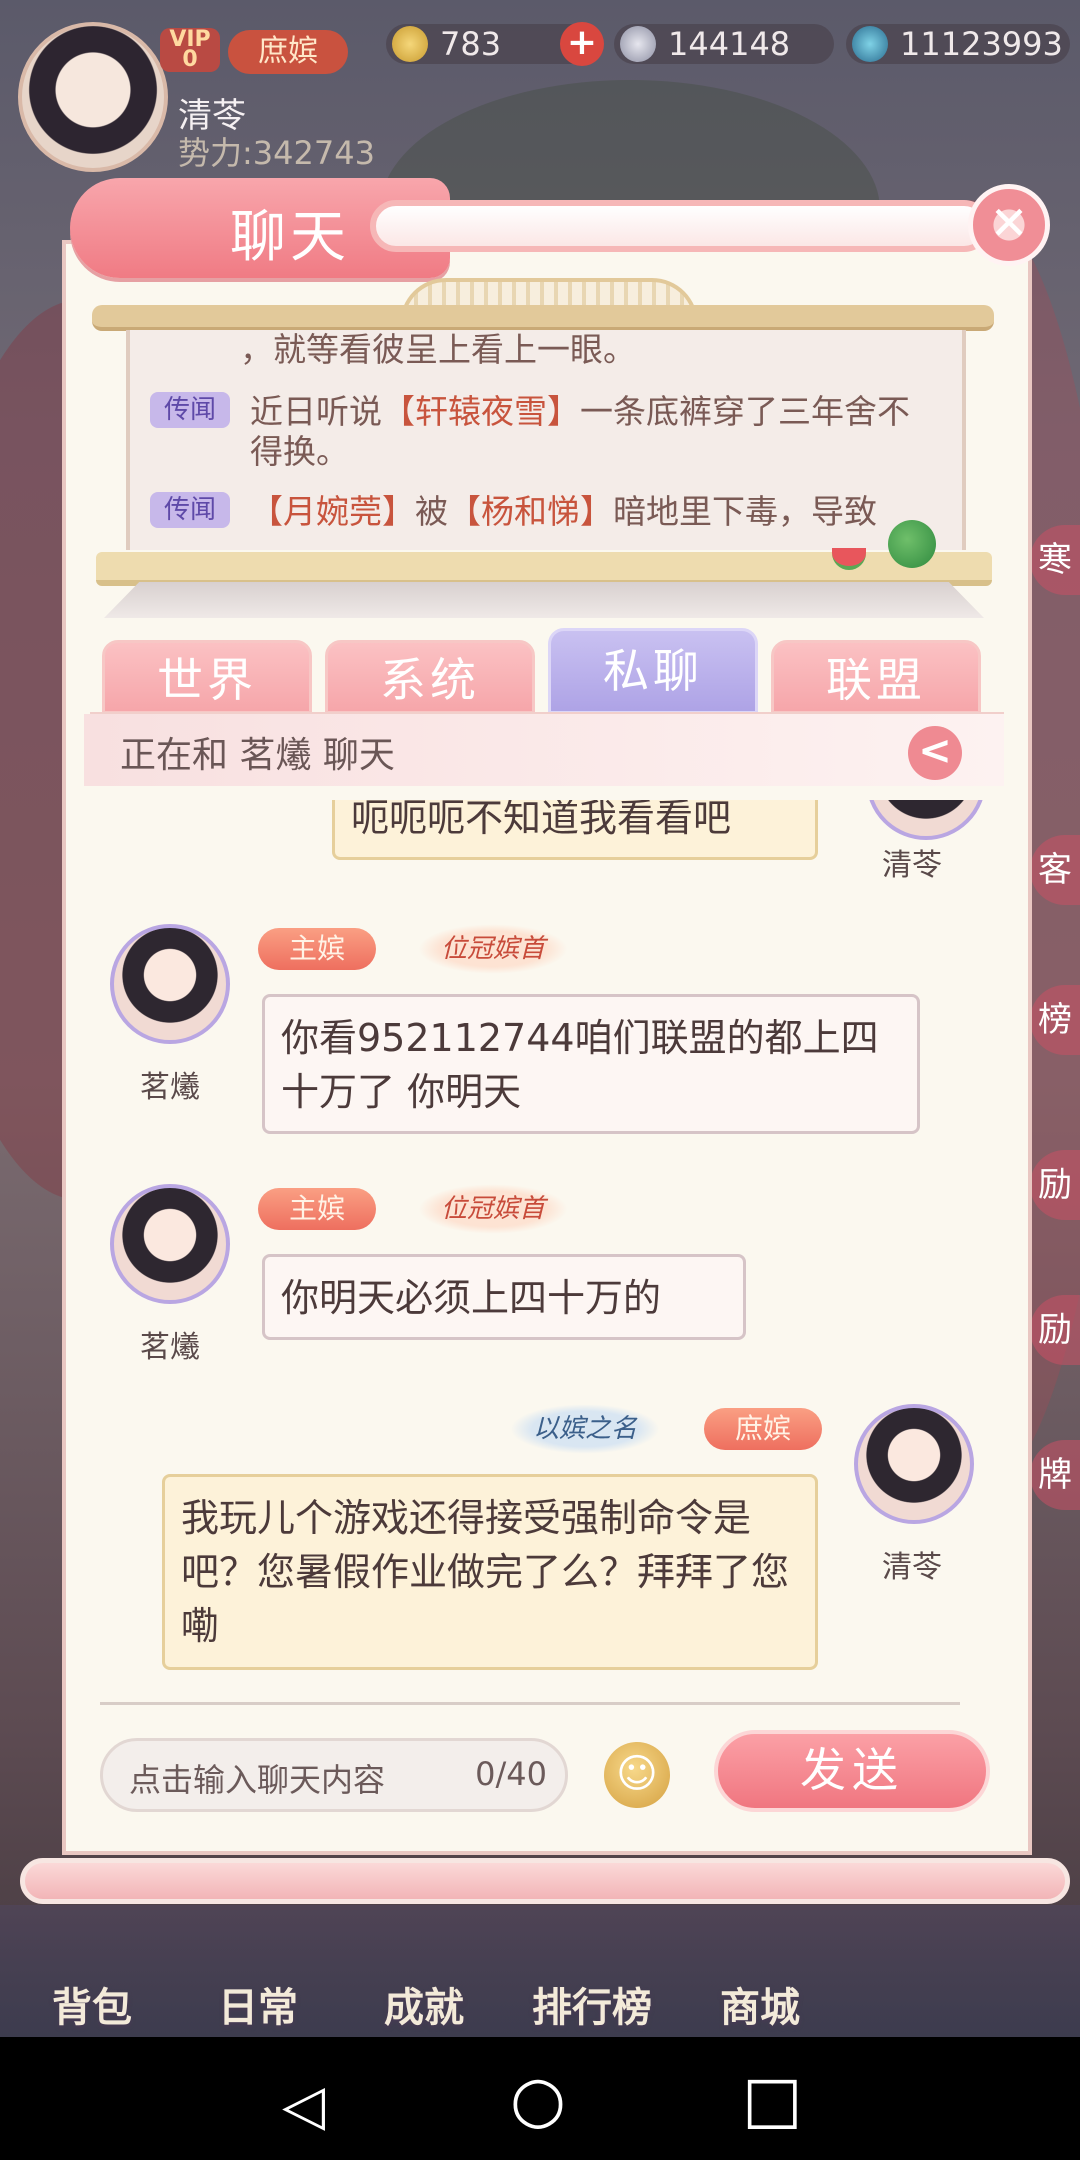  Describe the element at coordinates (585, 1429) in the screenshot. I see `title-badge: 以嫔之名` at that location.